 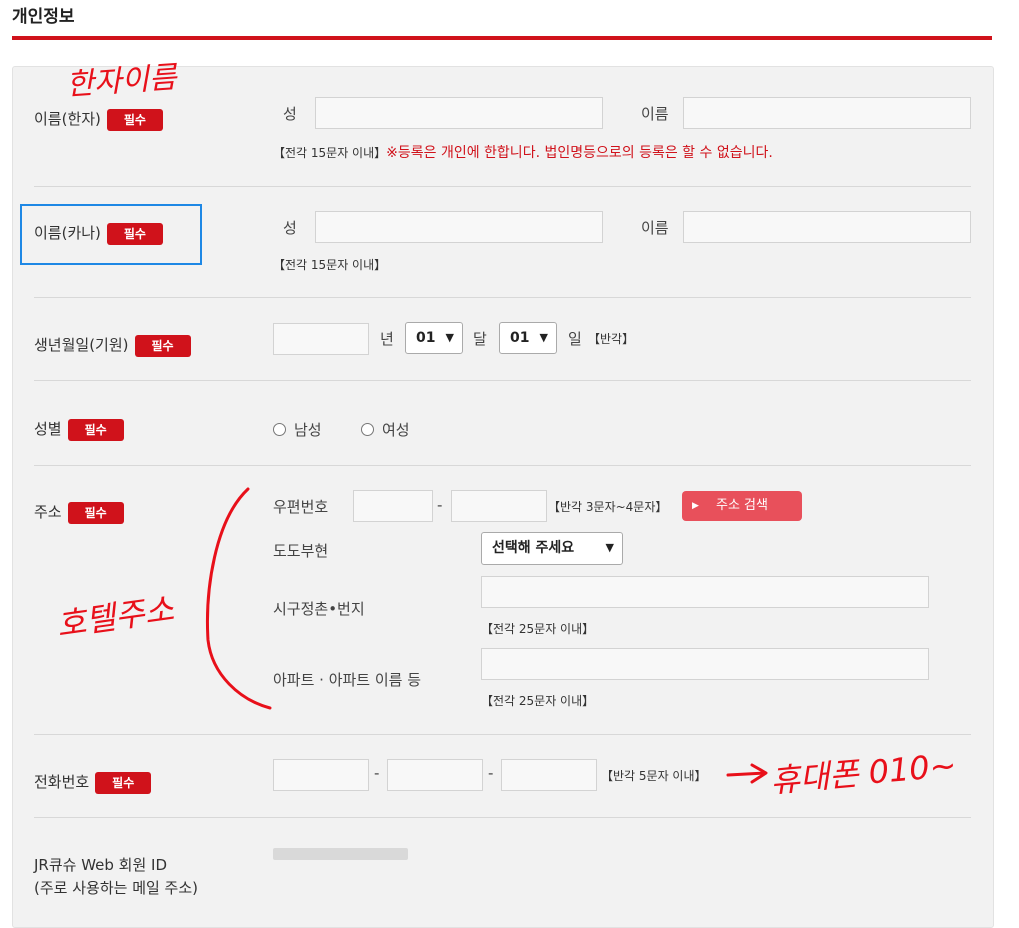 What do you see at coordinates (239, 598) in the screenshot?
I see `hotel-address-bracket` at bounding box center [239, 598].